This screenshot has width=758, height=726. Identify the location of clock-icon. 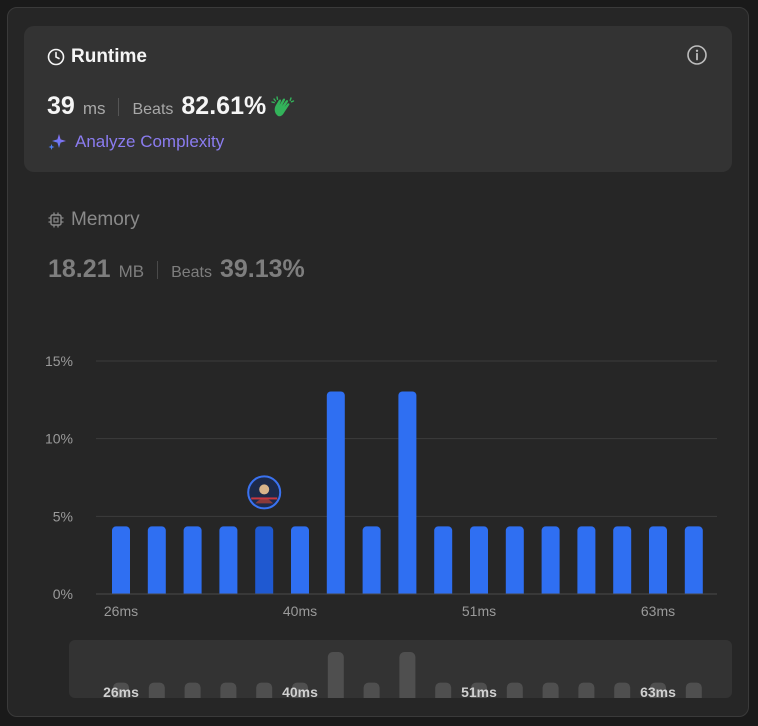
(56, 57).